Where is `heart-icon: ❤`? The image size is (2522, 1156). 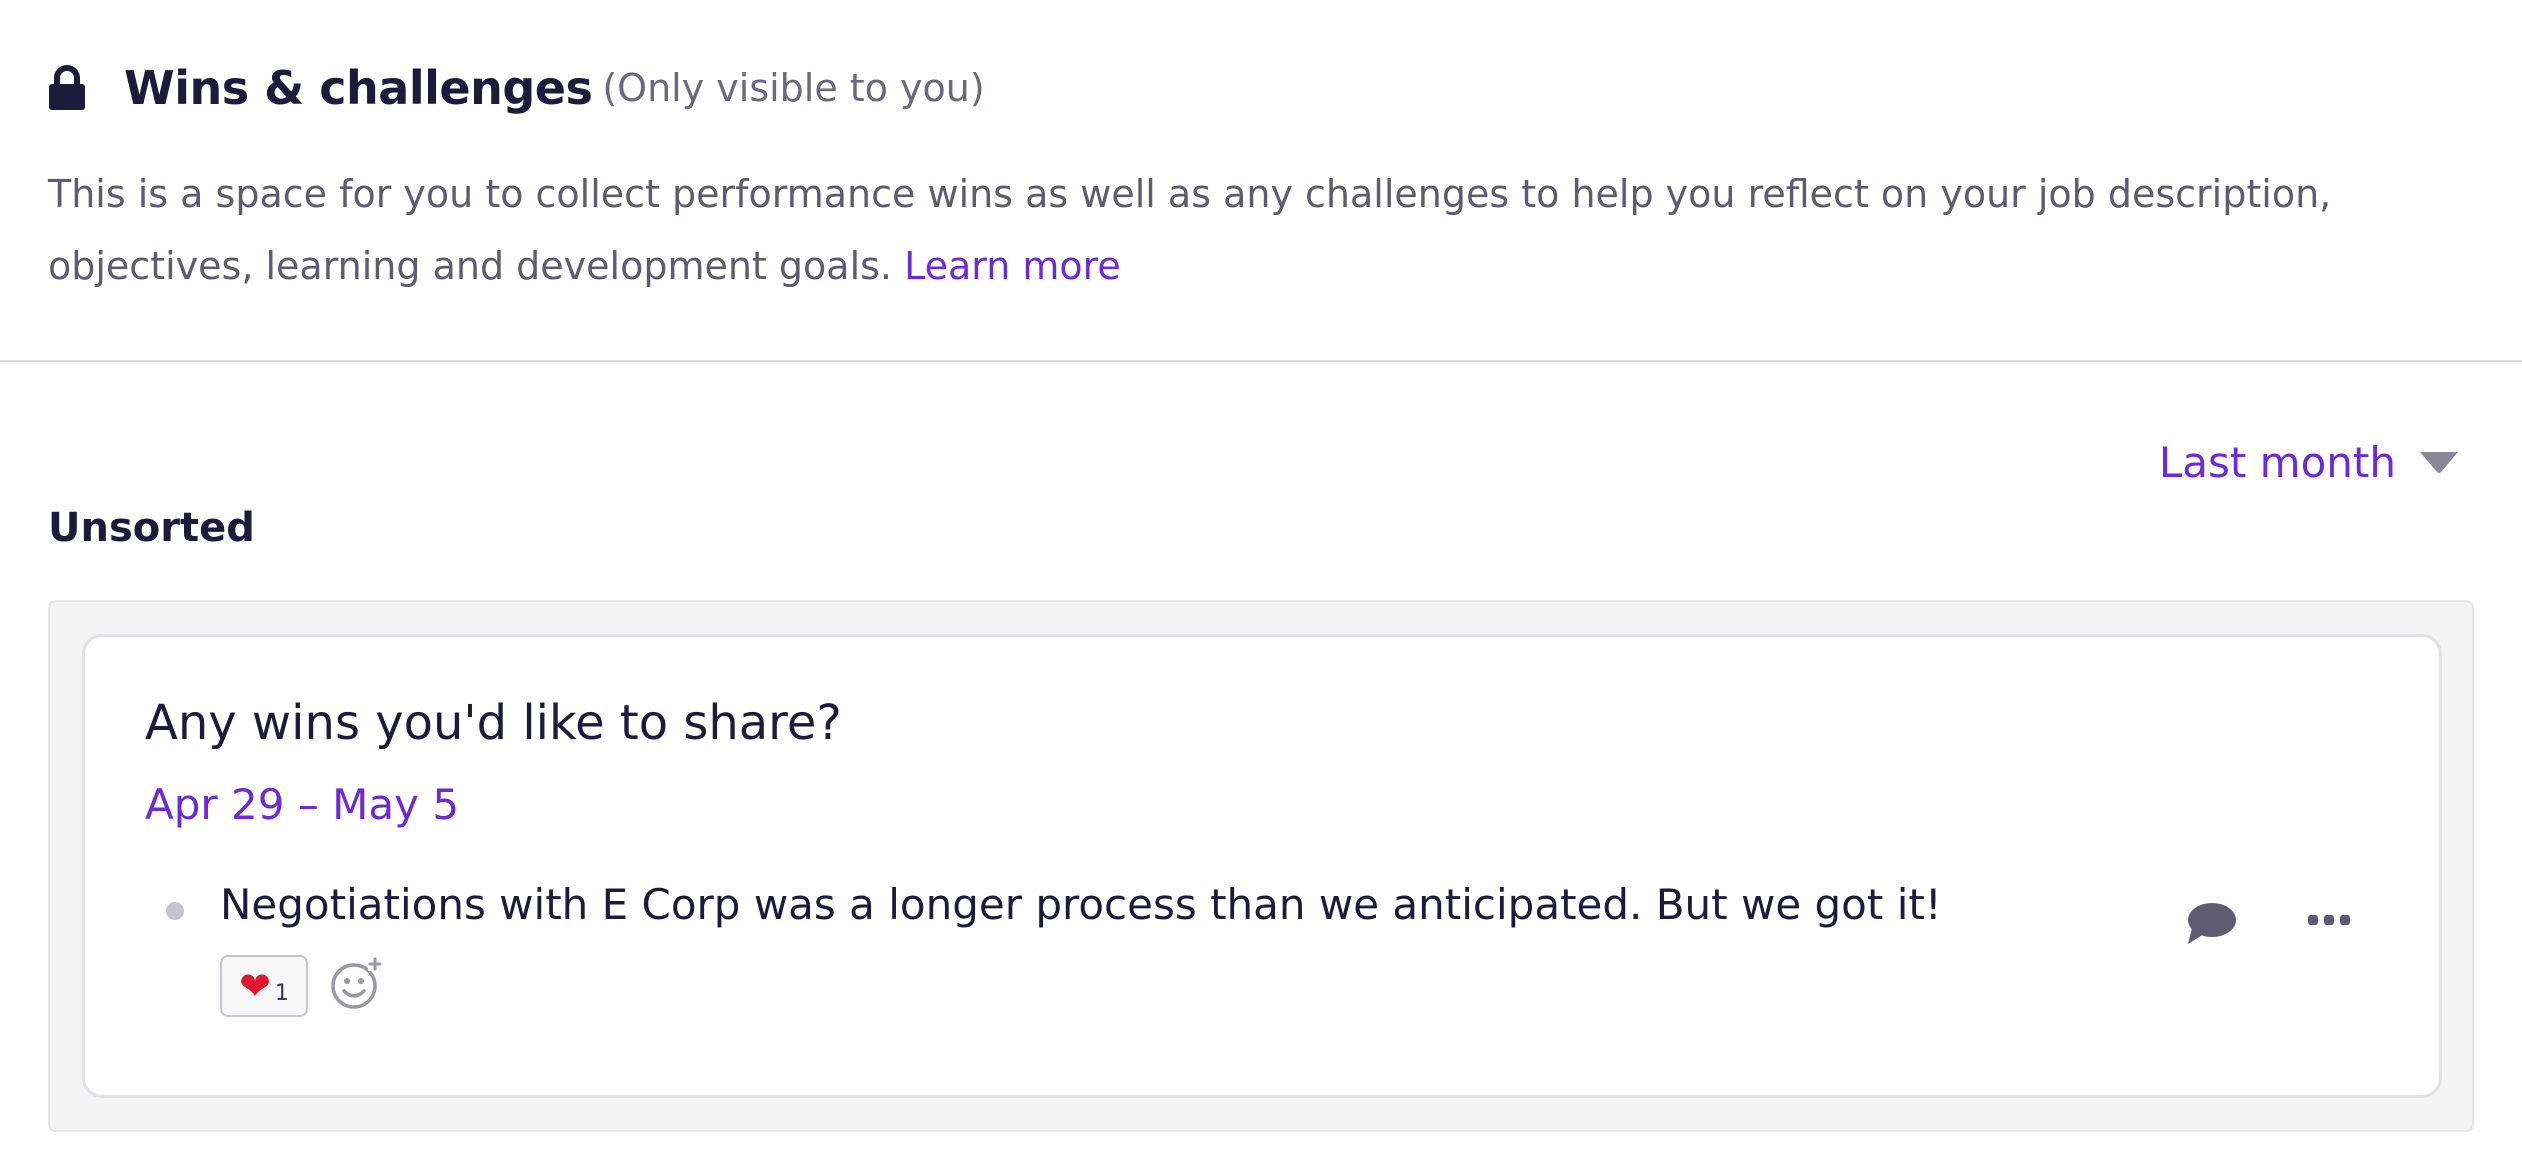 heart-icon: ❤ is located at coordinates (255, 986).